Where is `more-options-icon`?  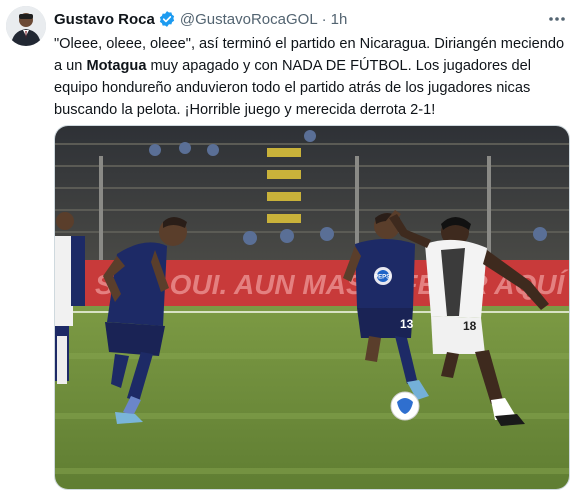 more-options-icon is located at coordinates (557, 19).